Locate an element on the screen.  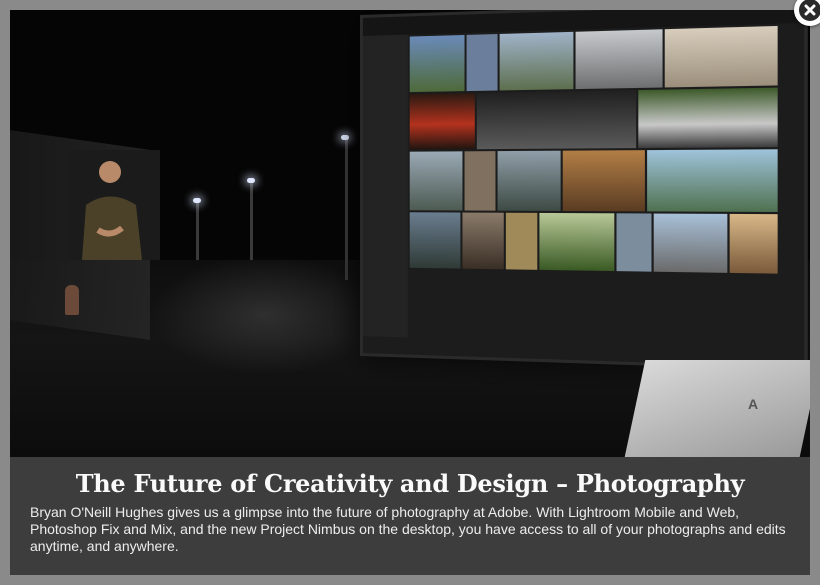
speaker-figure is located at coordinates (72, 300).